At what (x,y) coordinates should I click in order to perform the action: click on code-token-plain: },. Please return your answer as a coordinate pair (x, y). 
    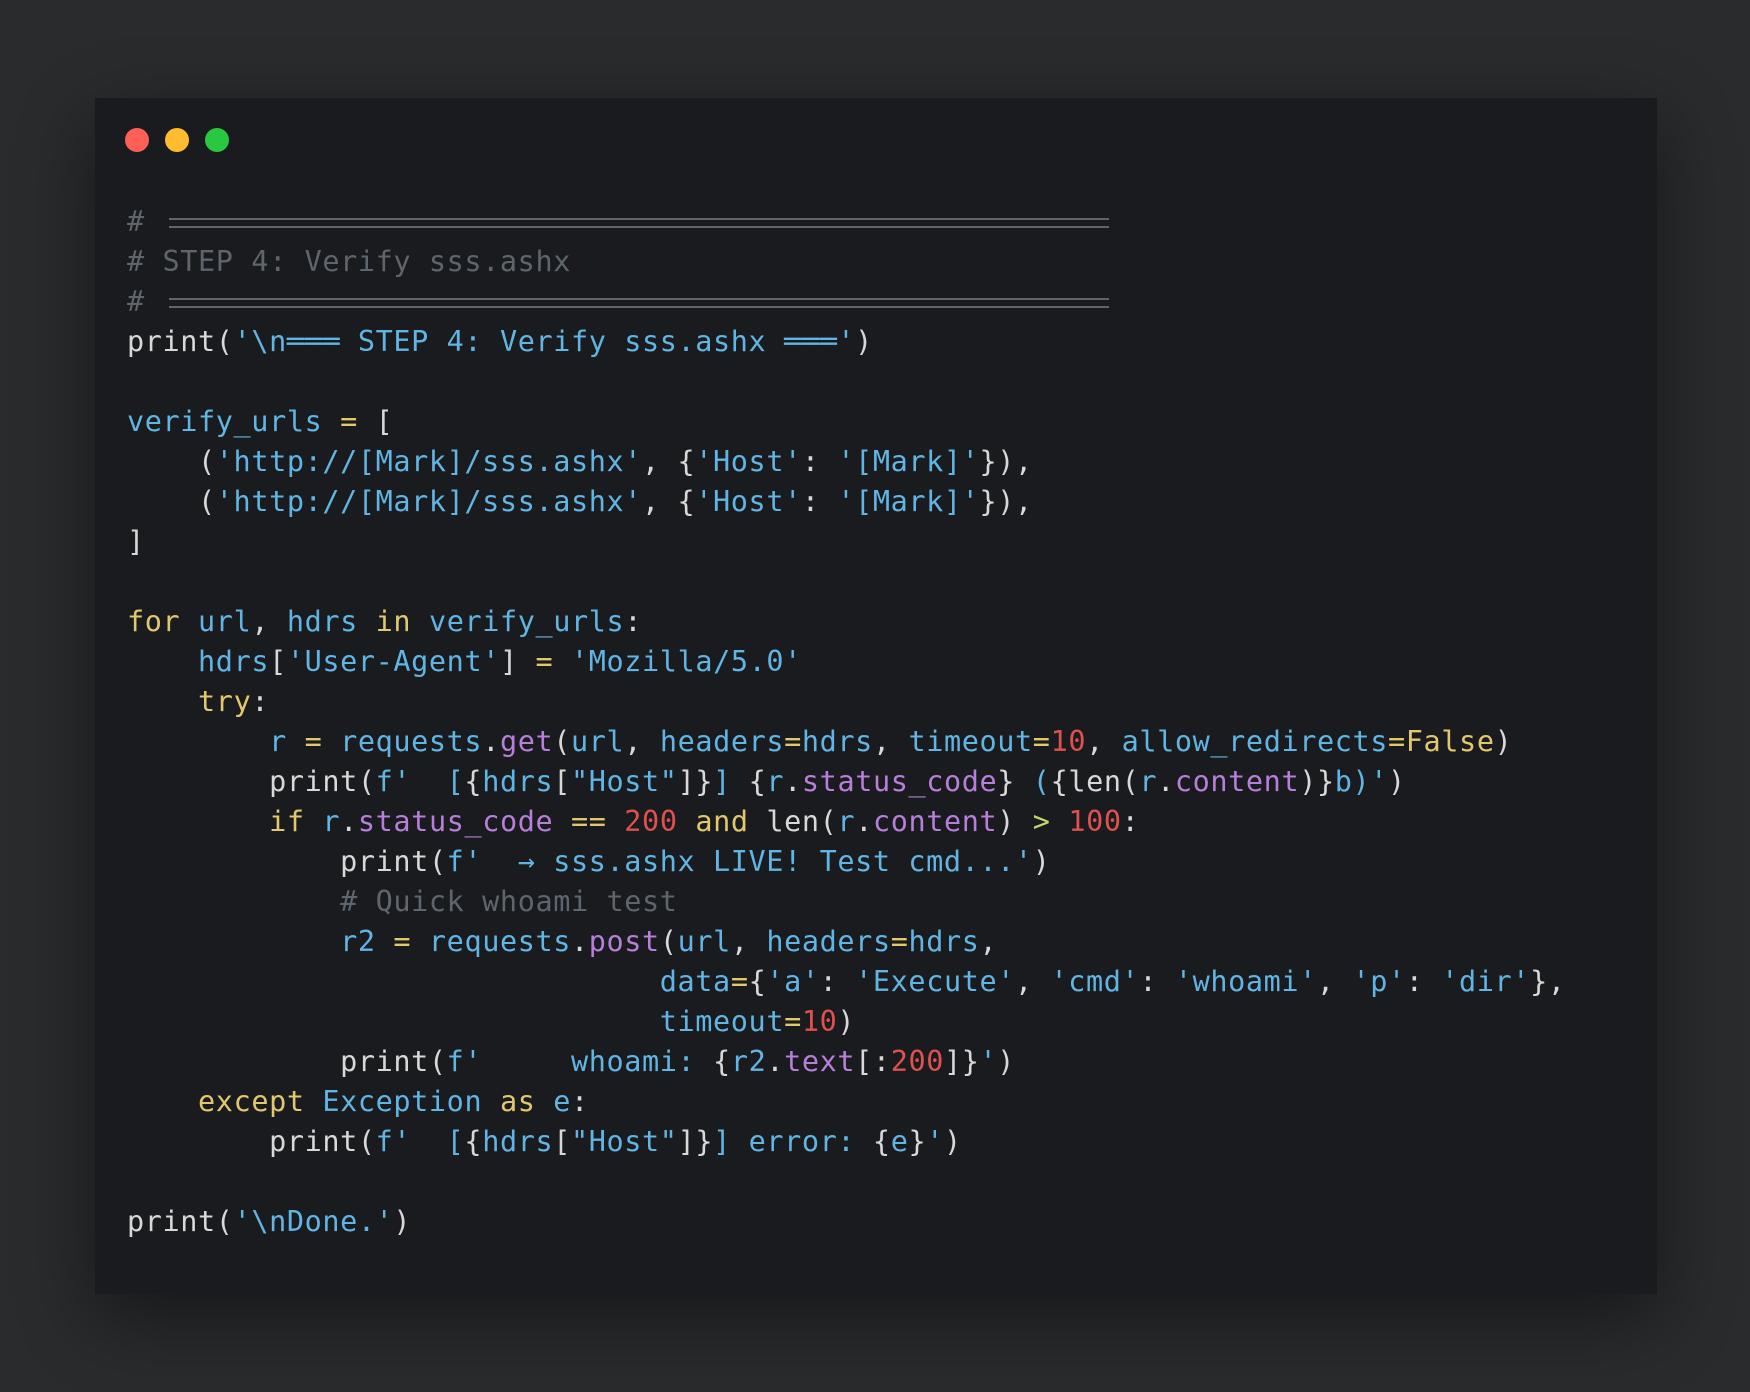
    Looking at the image, I should click on (1548, 981).